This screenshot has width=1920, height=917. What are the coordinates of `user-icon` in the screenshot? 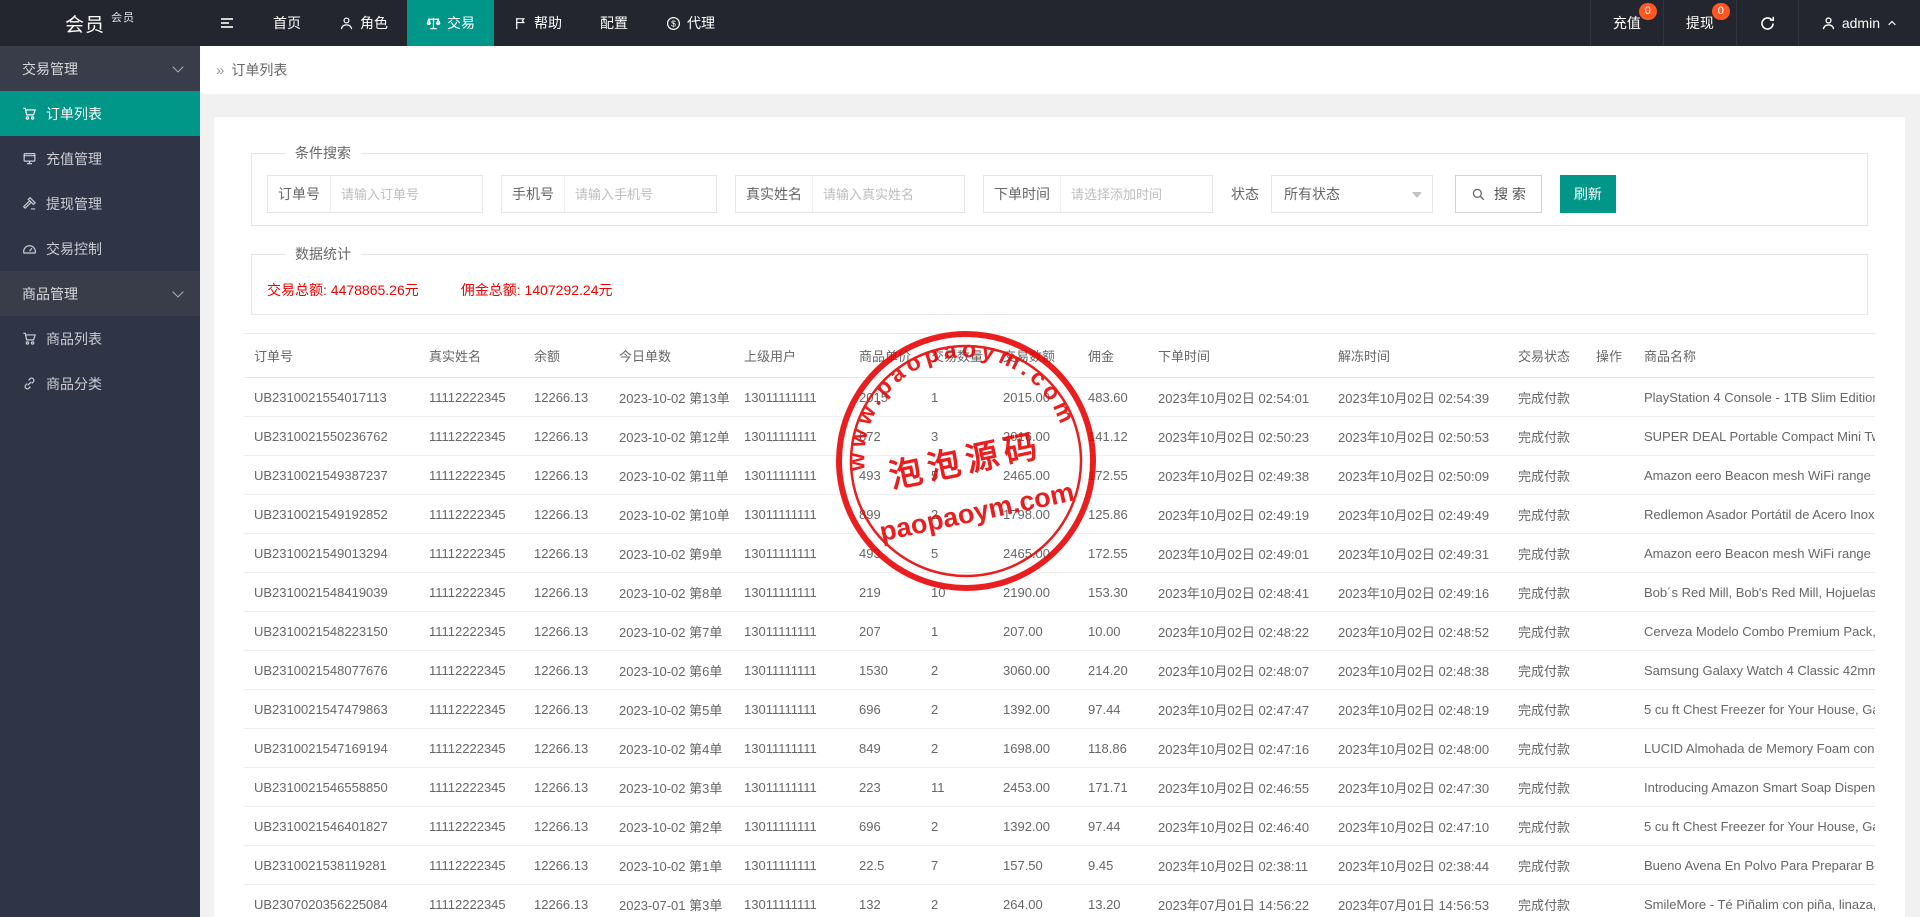 It's located at (1828, 23).